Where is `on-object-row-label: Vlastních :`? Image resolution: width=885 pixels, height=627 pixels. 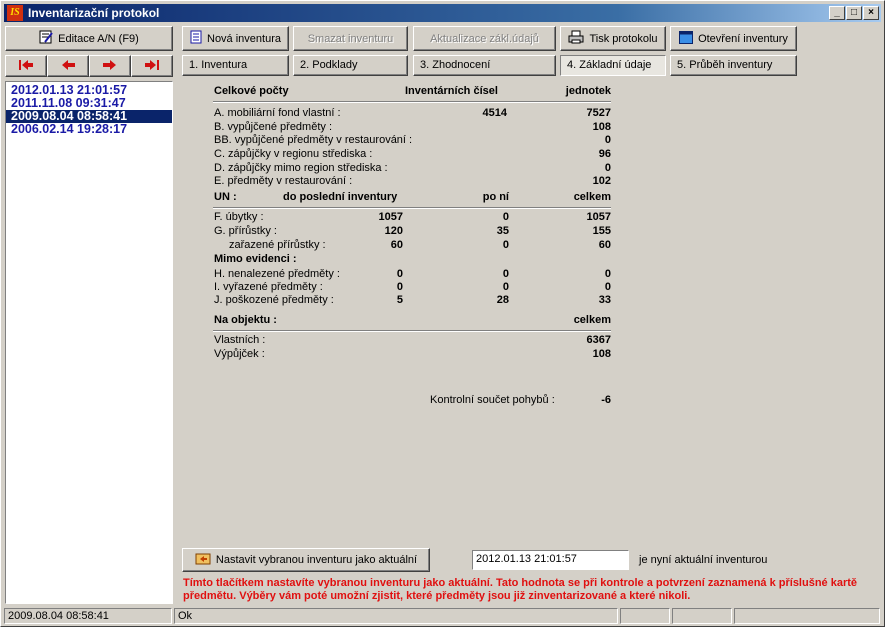
on-object-row-label: Vlastních : is located at coordinates (240, 340).